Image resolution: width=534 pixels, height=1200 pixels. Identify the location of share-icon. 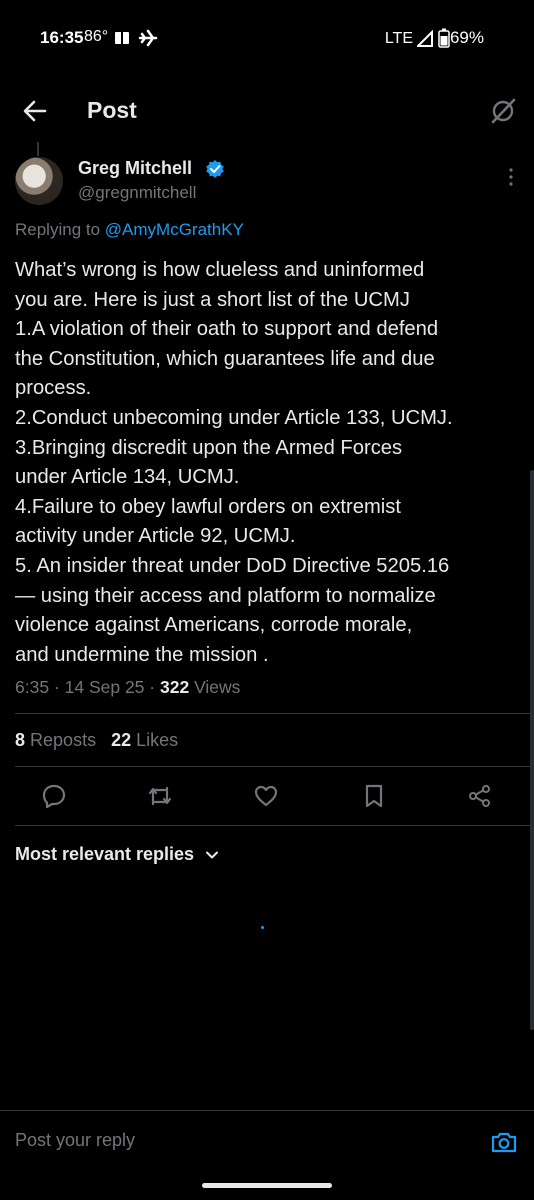
(480, 796).